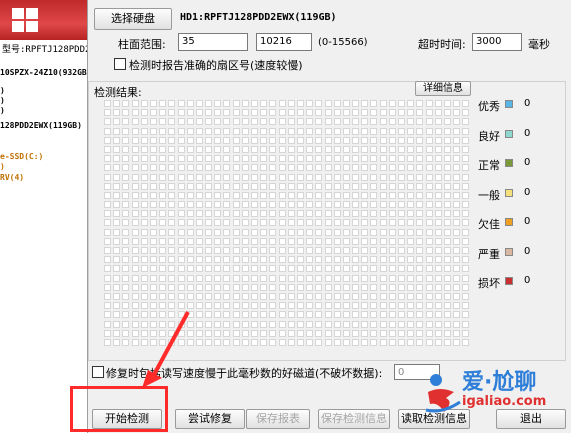  I want to click on tree-item-disk0: 10SPZX-24Z10(932GB, so click(43, 72).